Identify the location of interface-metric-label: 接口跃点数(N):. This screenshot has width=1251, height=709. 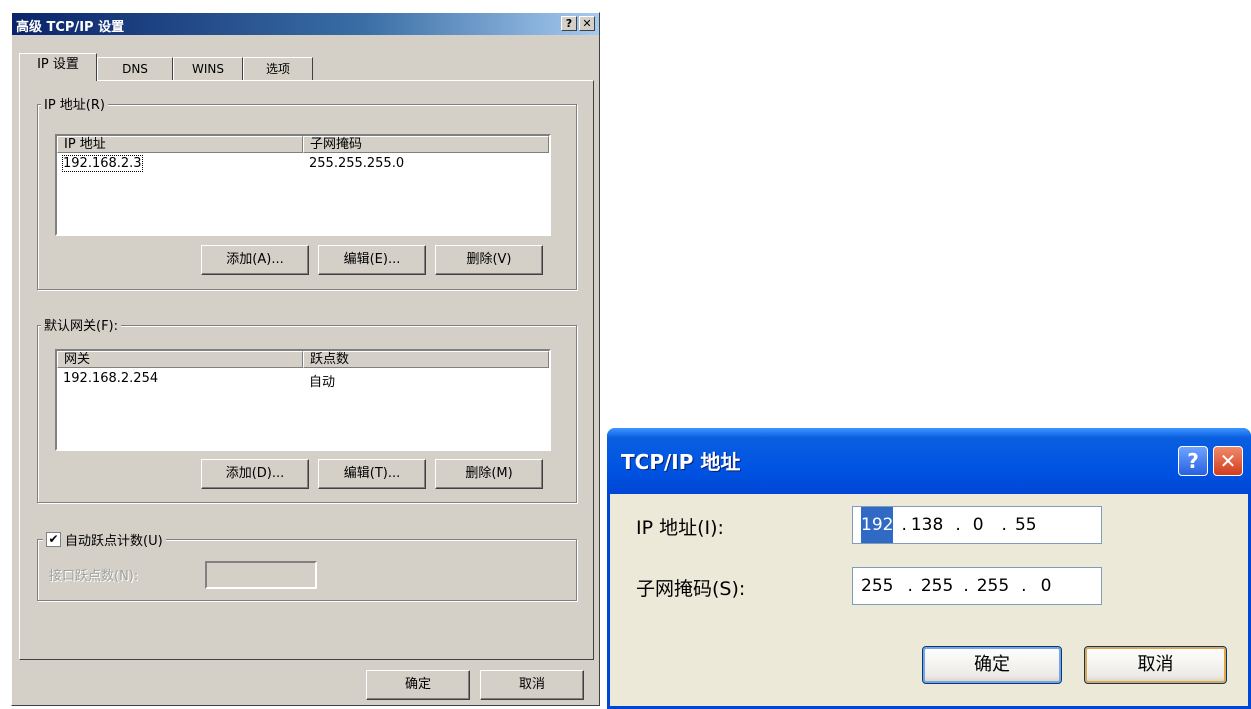
(94, 576).